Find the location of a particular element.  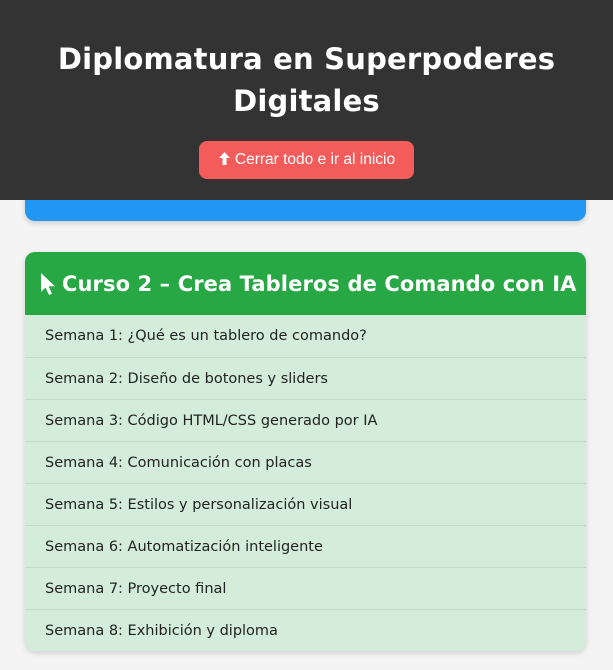

close-all-go-top-button: Cerrar todo e ir al inicio is located at coordinates (306, 160).